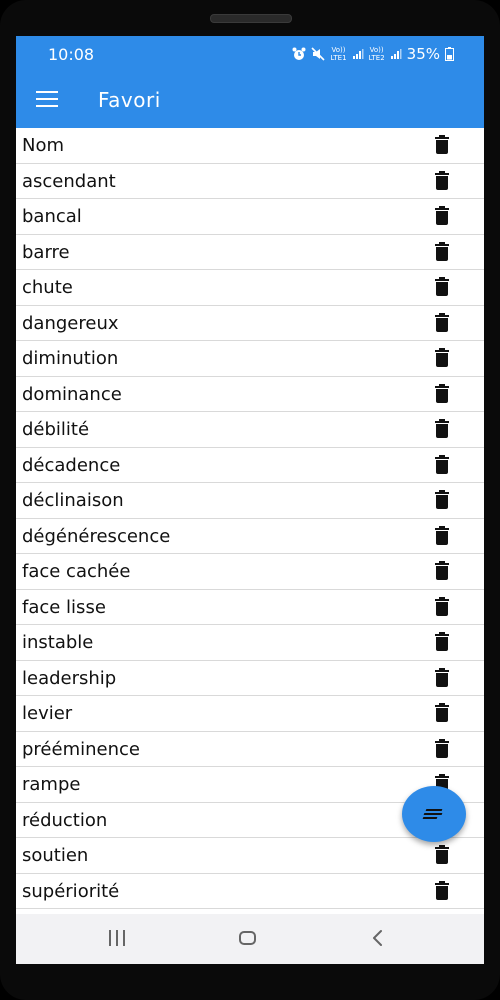 This screenshot has height=1000, width=500. What do you see at coordinates (250, 430) in the screenshot?
I see `list-item: débilité` at bounding box center [250, 430].